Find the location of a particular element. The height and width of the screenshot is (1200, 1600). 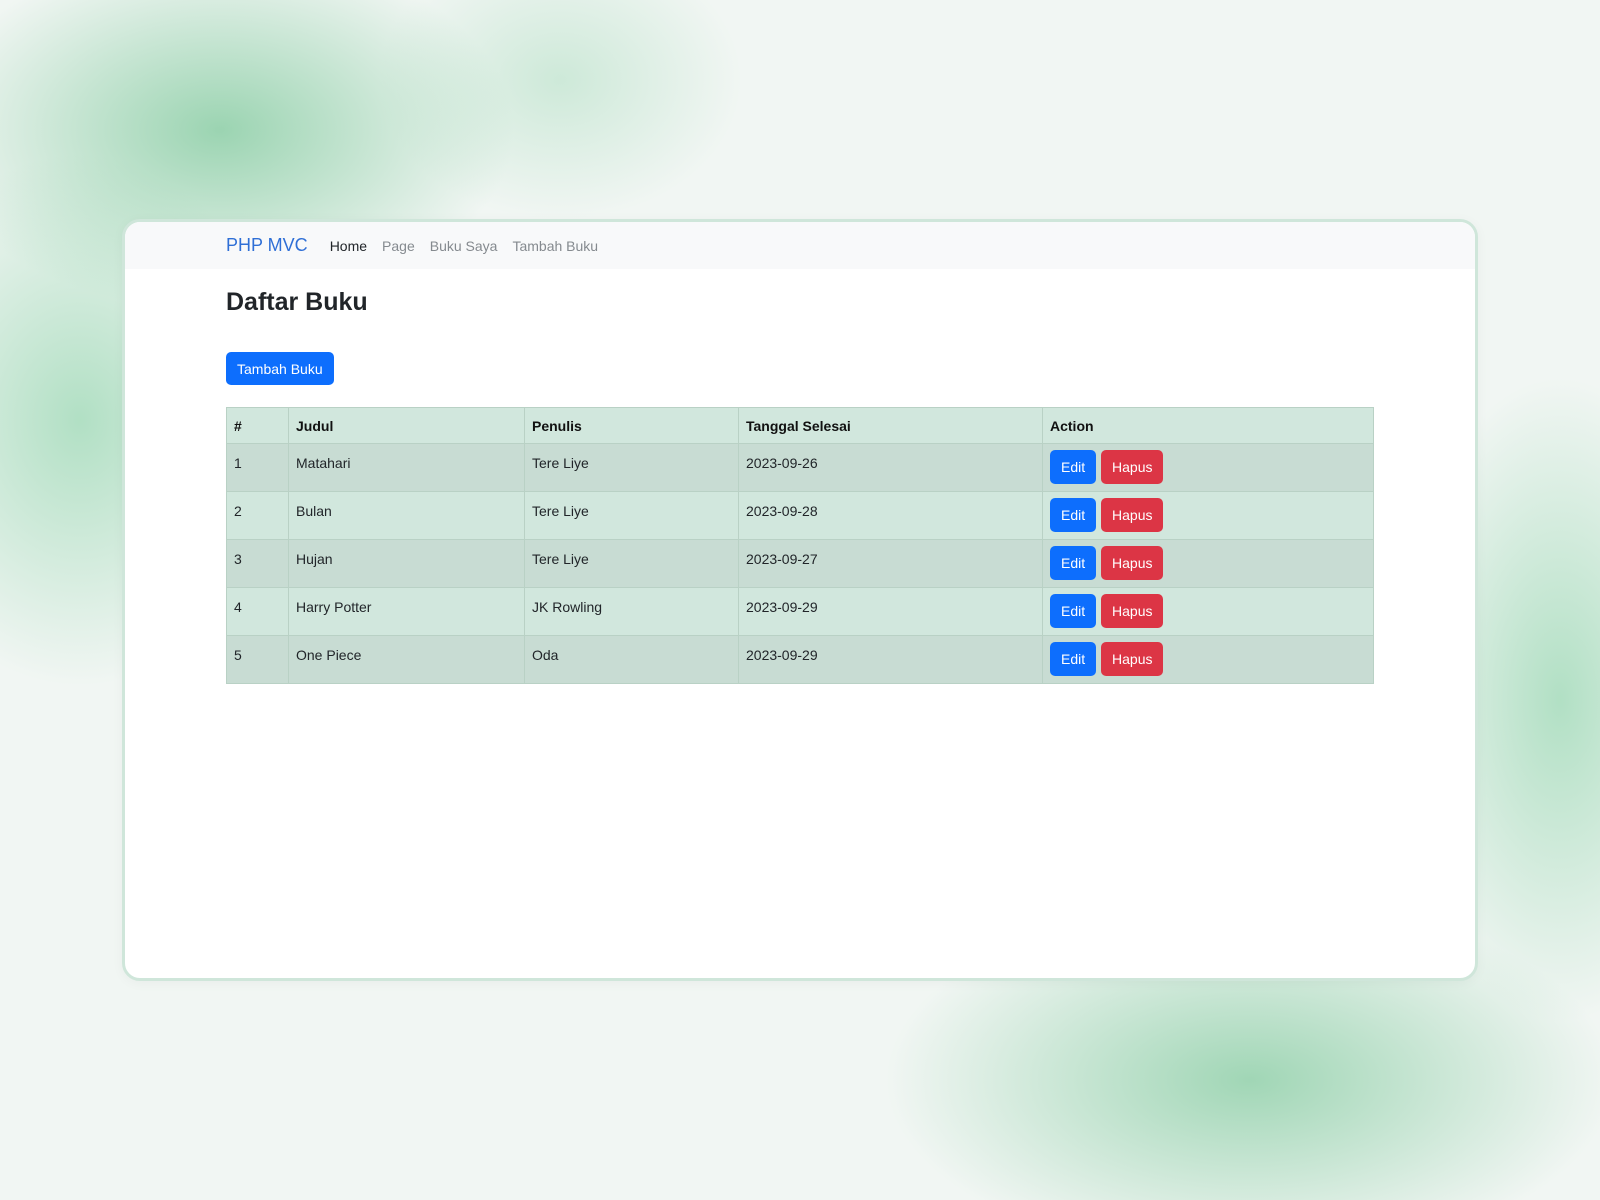

header-penulis: Penulis is located at coordinates (631, 425).